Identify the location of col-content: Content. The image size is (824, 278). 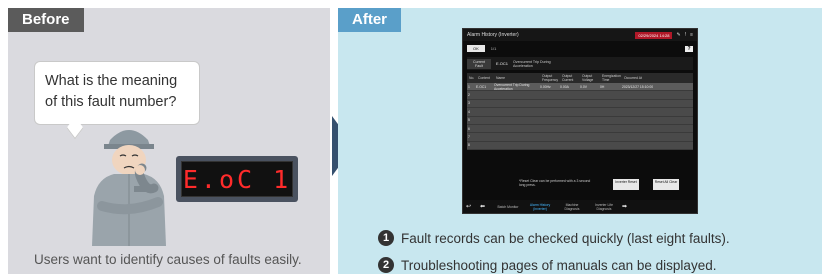
(484, 78).